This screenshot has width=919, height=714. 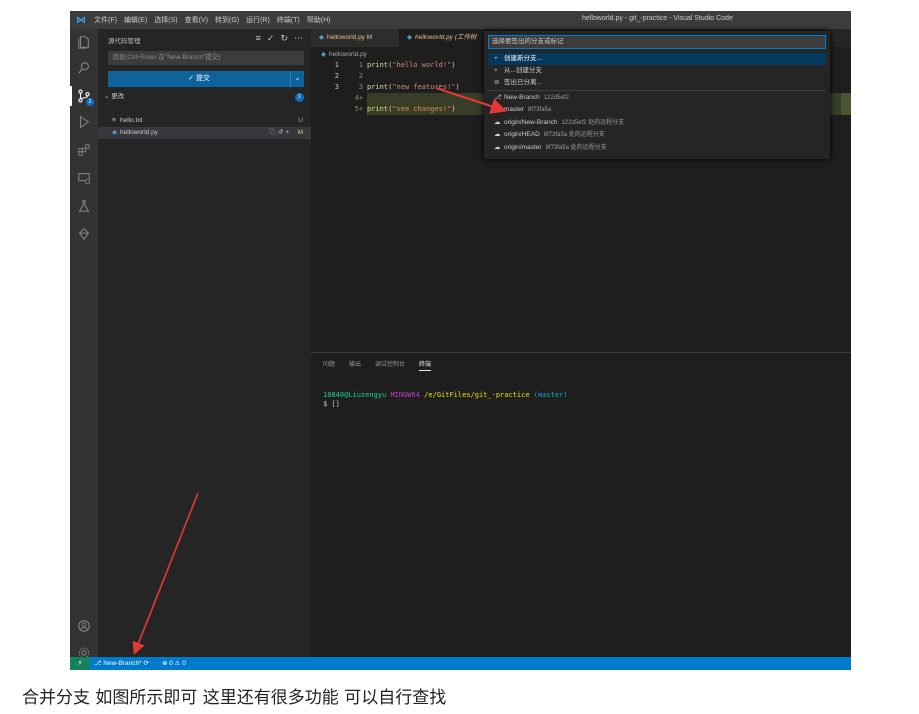 I want to click on plus-icon: +, so click(x=496, y=70).